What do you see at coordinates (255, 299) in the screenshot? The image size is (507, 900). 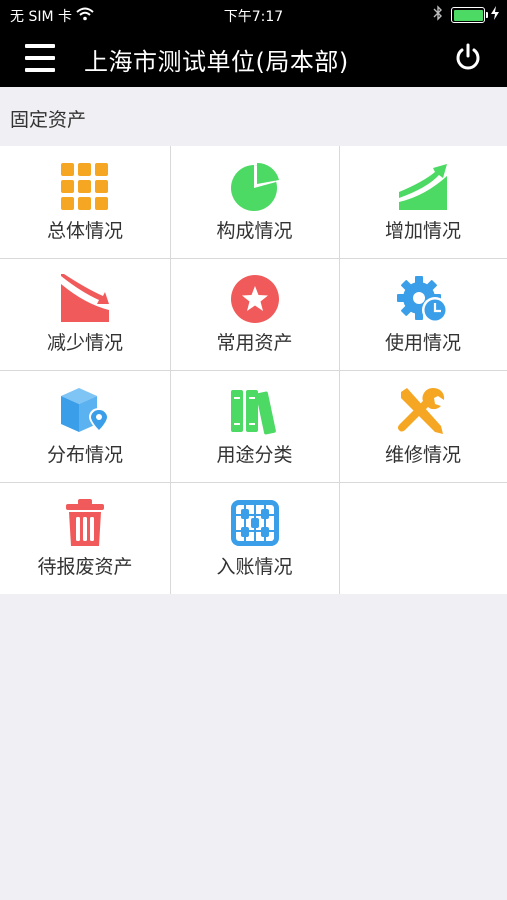 I see `star-icon` at bounding box center [255, 299].